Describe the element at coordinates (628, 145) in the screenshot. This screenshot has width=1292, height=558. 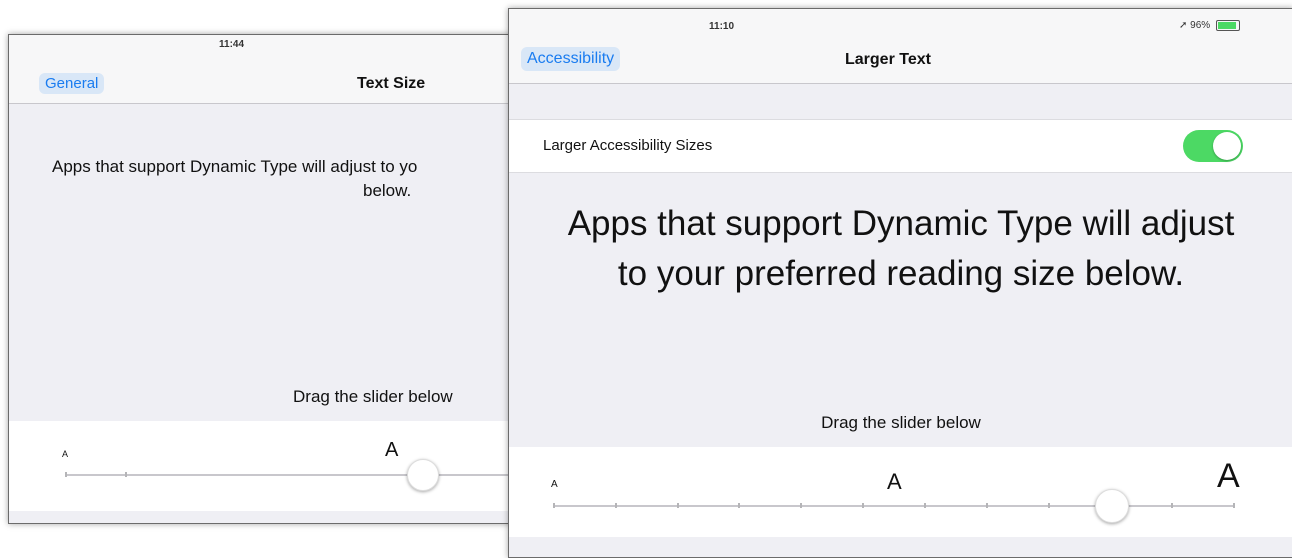
I see `toggle-label: Larger Accessibility Sizes` at that location.